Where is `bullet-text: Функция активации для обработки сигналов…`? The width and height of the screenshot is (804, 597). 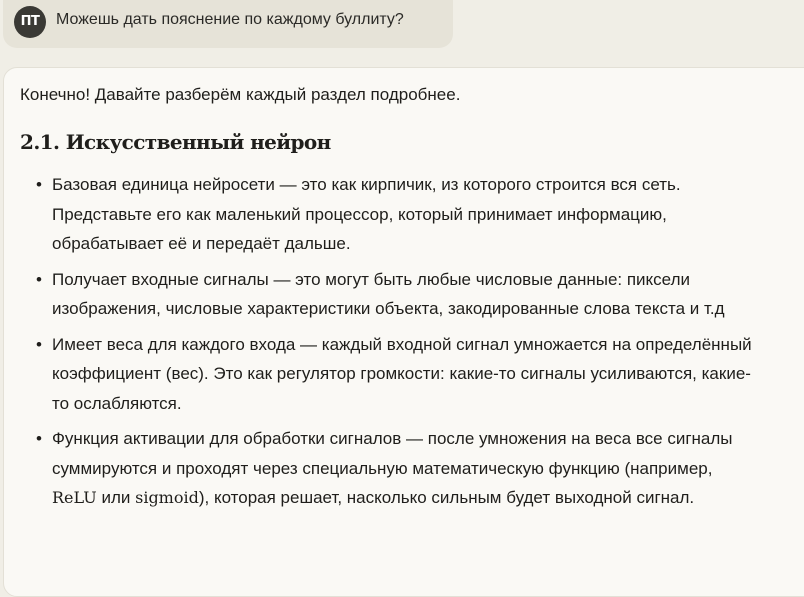
bullet-text: Функция активации для обработки сигналов… is located at coordinates (392, 468).